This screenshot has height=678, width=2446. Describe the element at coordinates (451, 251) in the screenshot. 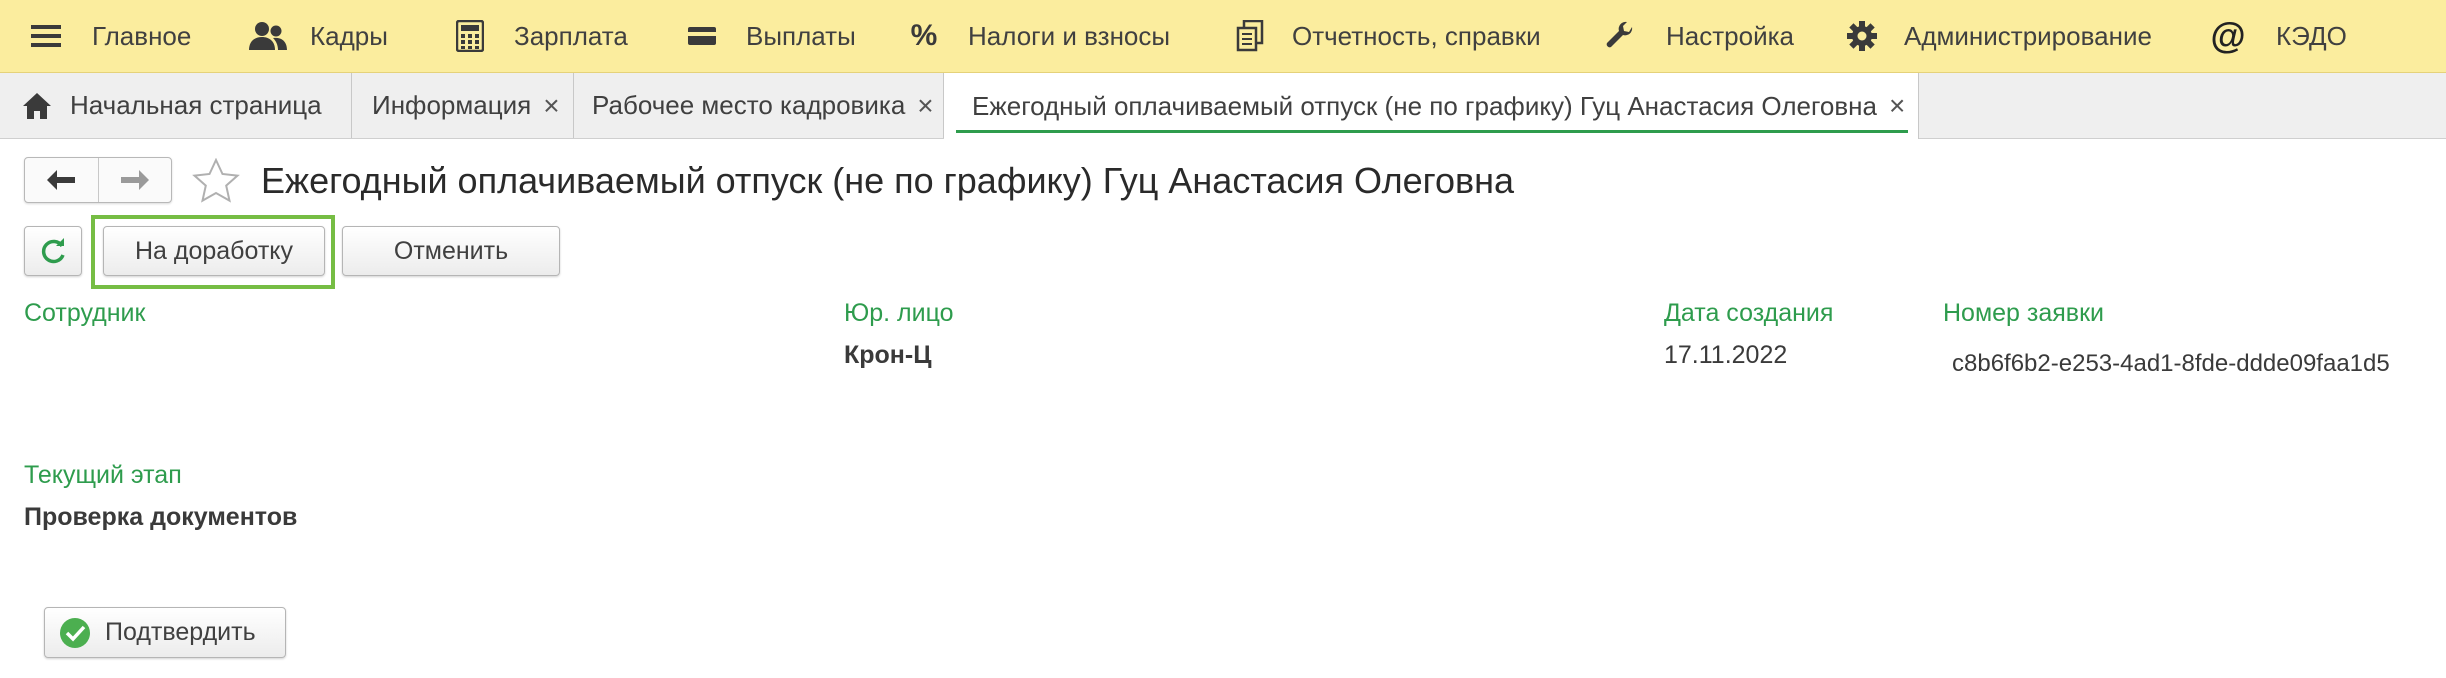

I see `cancel-button: Отменить` at that location.